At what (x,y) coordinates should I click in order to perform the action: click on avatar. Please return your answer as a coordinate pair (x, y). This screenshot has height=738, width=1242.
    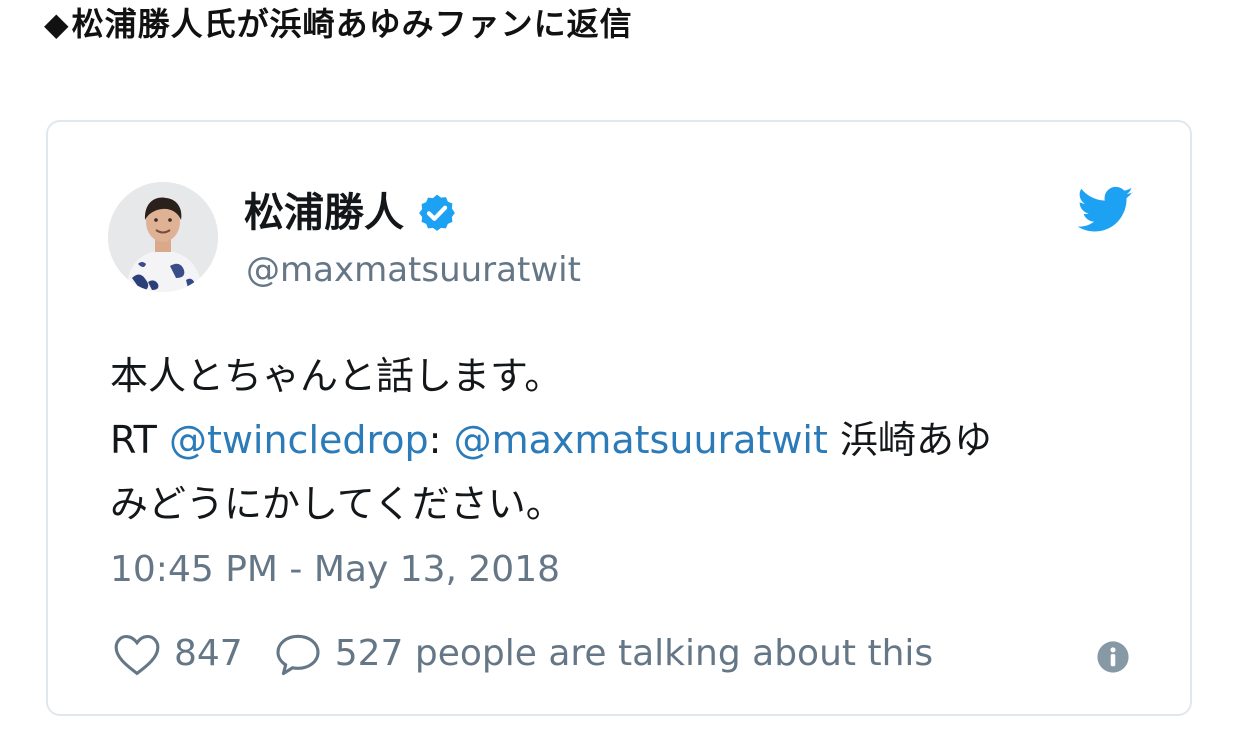
    Looking at the image, I should click on (163, 237).